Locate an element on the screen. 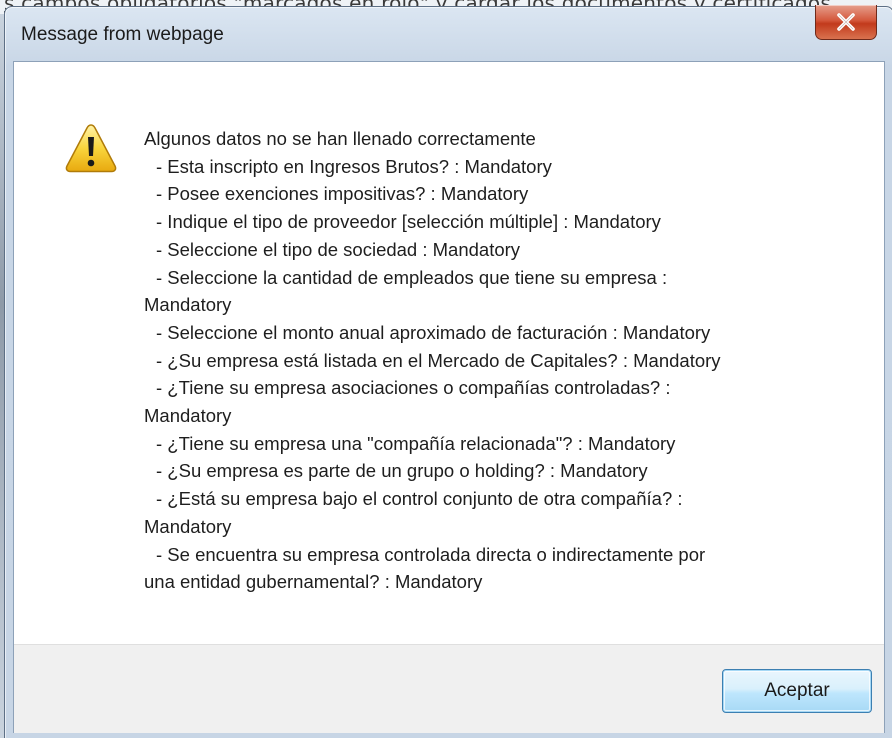 This screenshot has width=892, height=738. warning-icon is located at coordinates (91, 148).